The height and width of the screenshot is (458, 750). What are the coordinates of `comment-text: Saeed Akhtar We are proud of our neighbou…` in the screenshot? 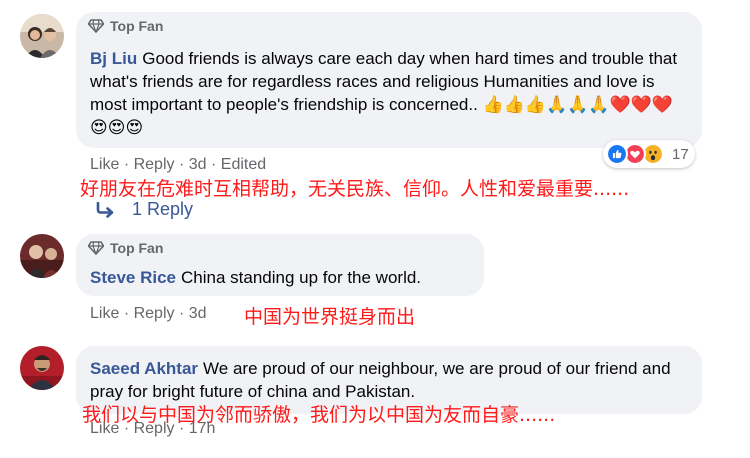 It's located at (389, 380).